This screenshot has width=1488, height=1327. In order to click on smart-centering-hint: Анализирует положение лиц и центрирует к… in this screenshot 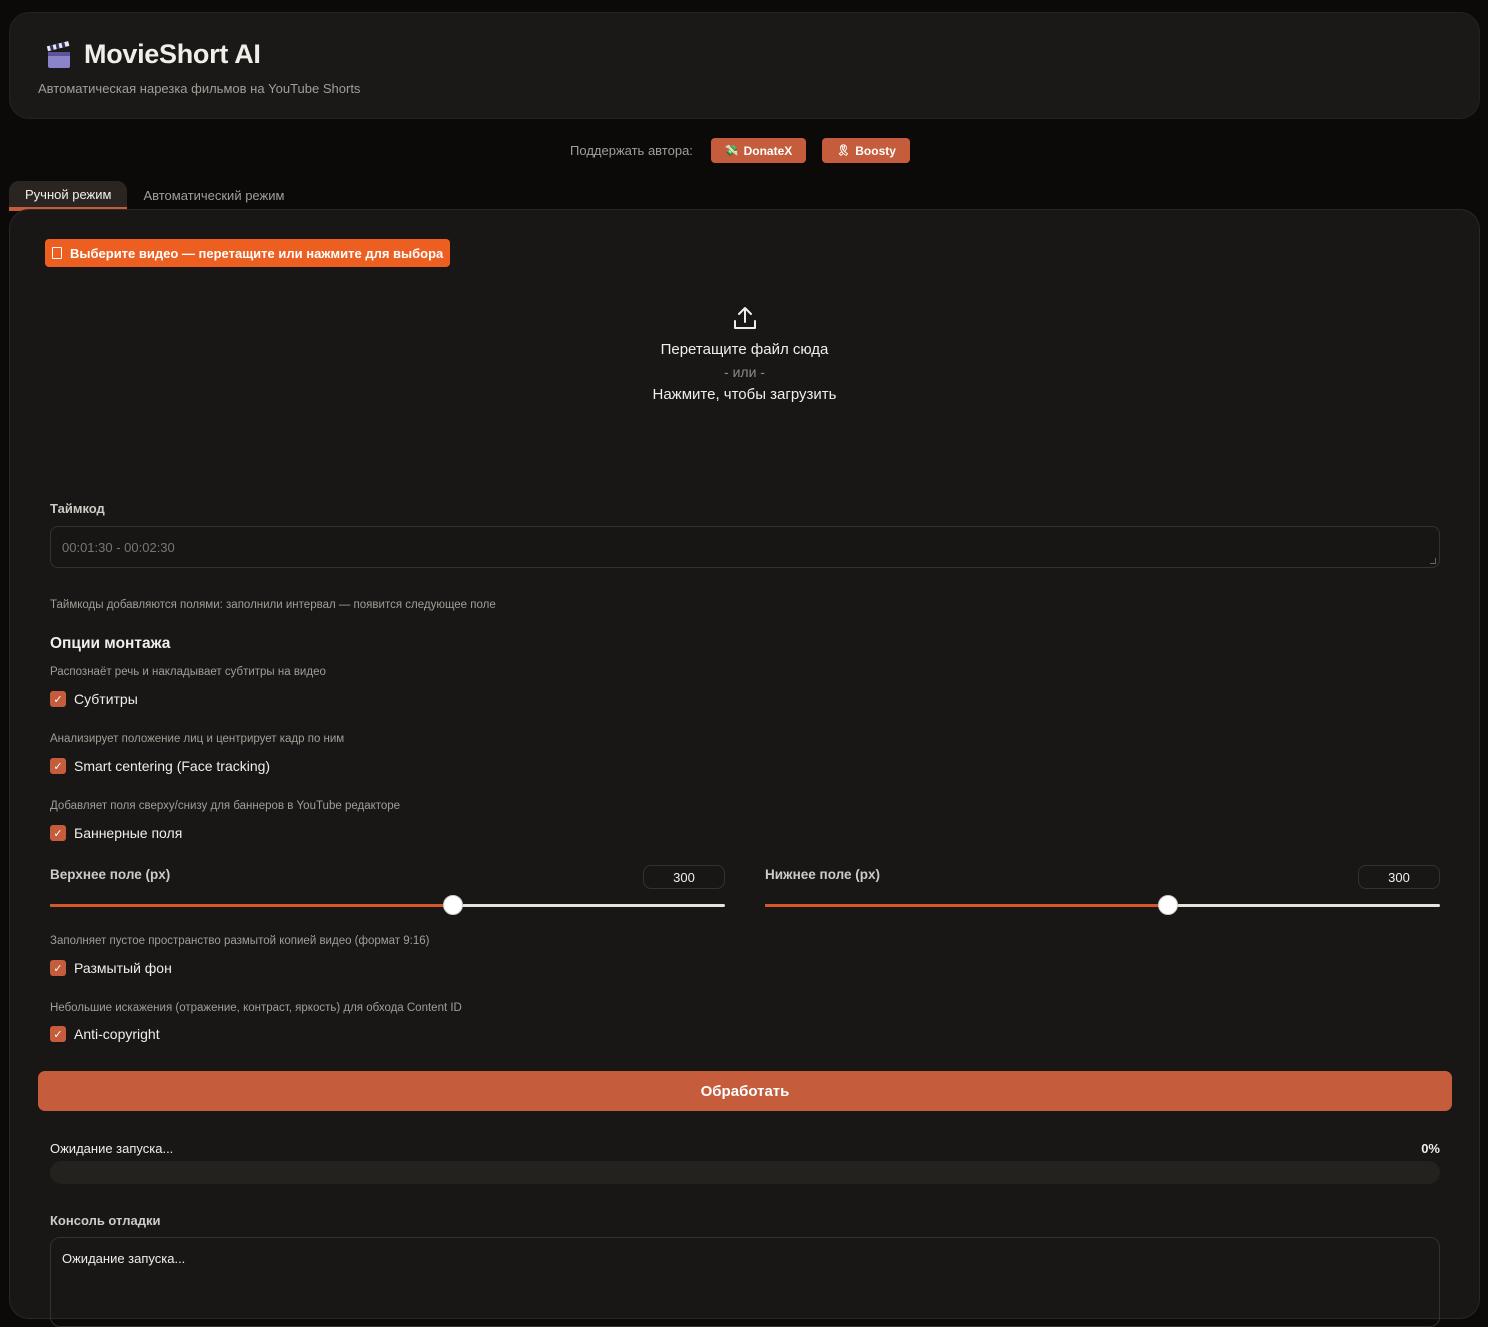, I will do `click(197, 739)`.